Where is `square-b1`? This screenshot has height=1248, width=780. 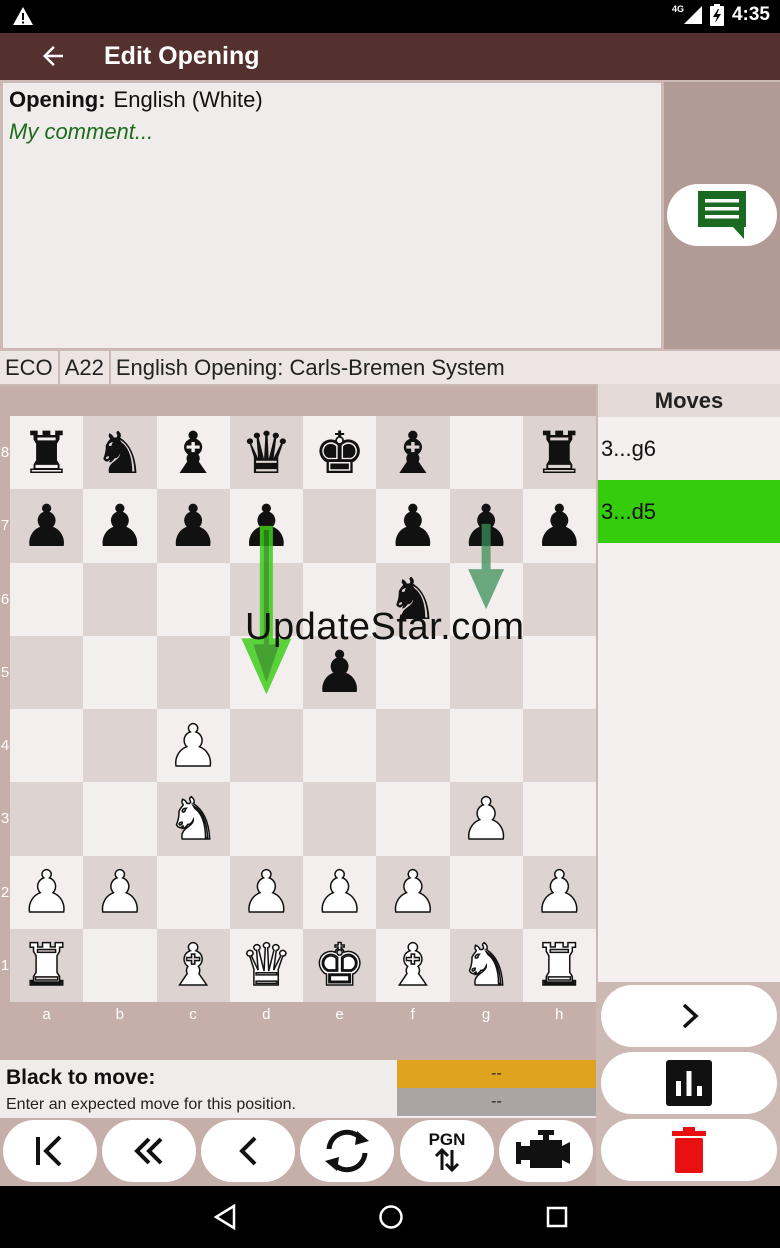 square-b1 is located at coordinates (120, 965).